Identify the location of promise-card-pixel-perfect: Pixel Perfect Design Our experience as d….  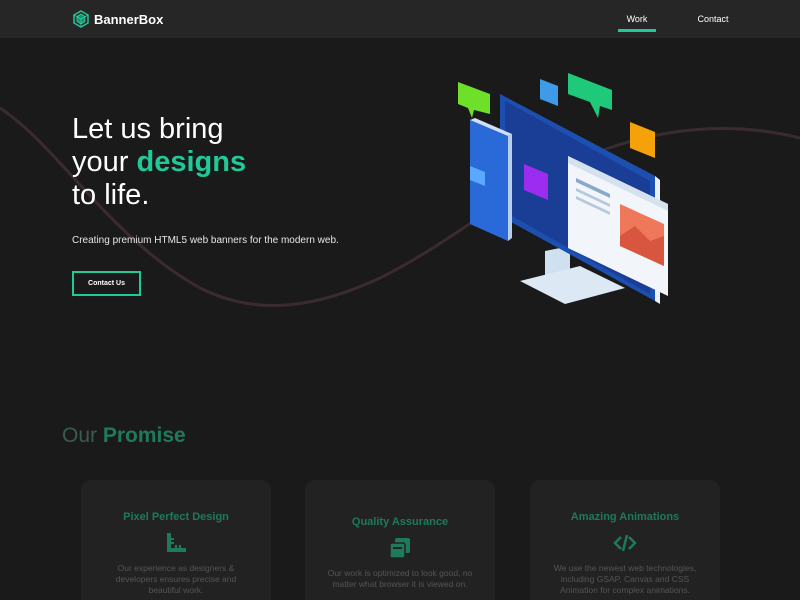
(176, 540).